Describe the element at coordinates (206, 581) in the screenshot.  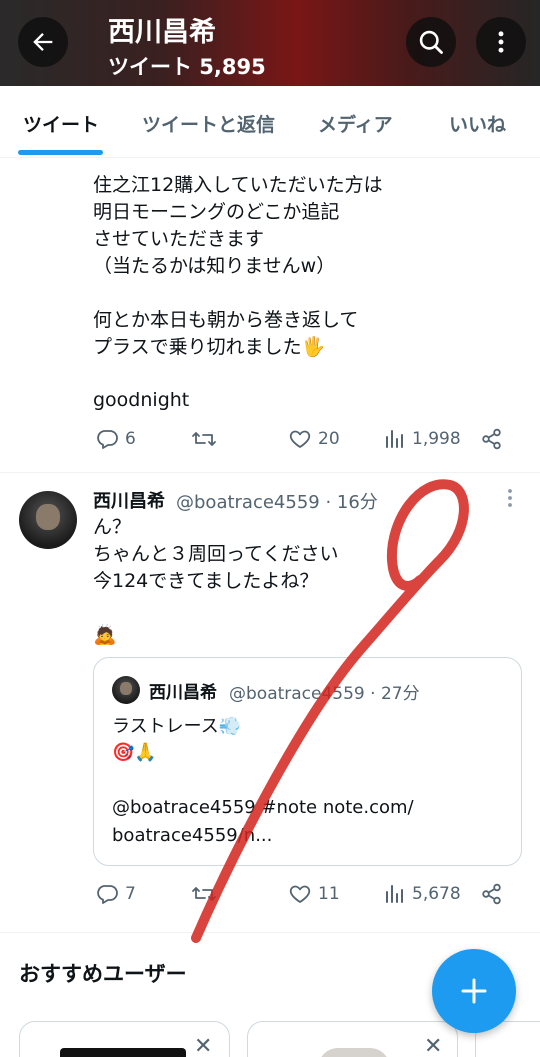
I see `tweet-text-line: 今124できてましたよね？` at that location.